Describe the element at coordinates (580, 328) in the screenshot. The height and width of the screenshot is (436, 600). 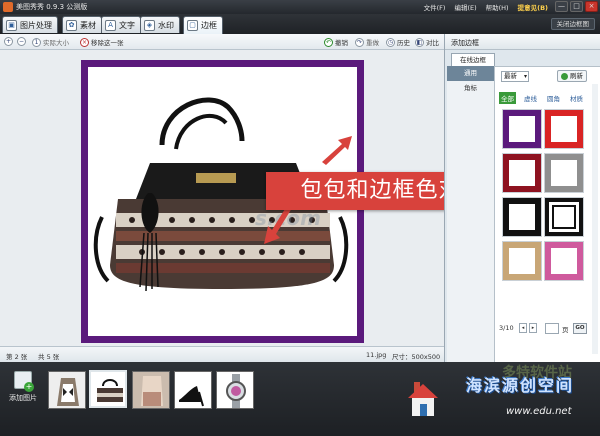
I see `go-button: GO` at that location.